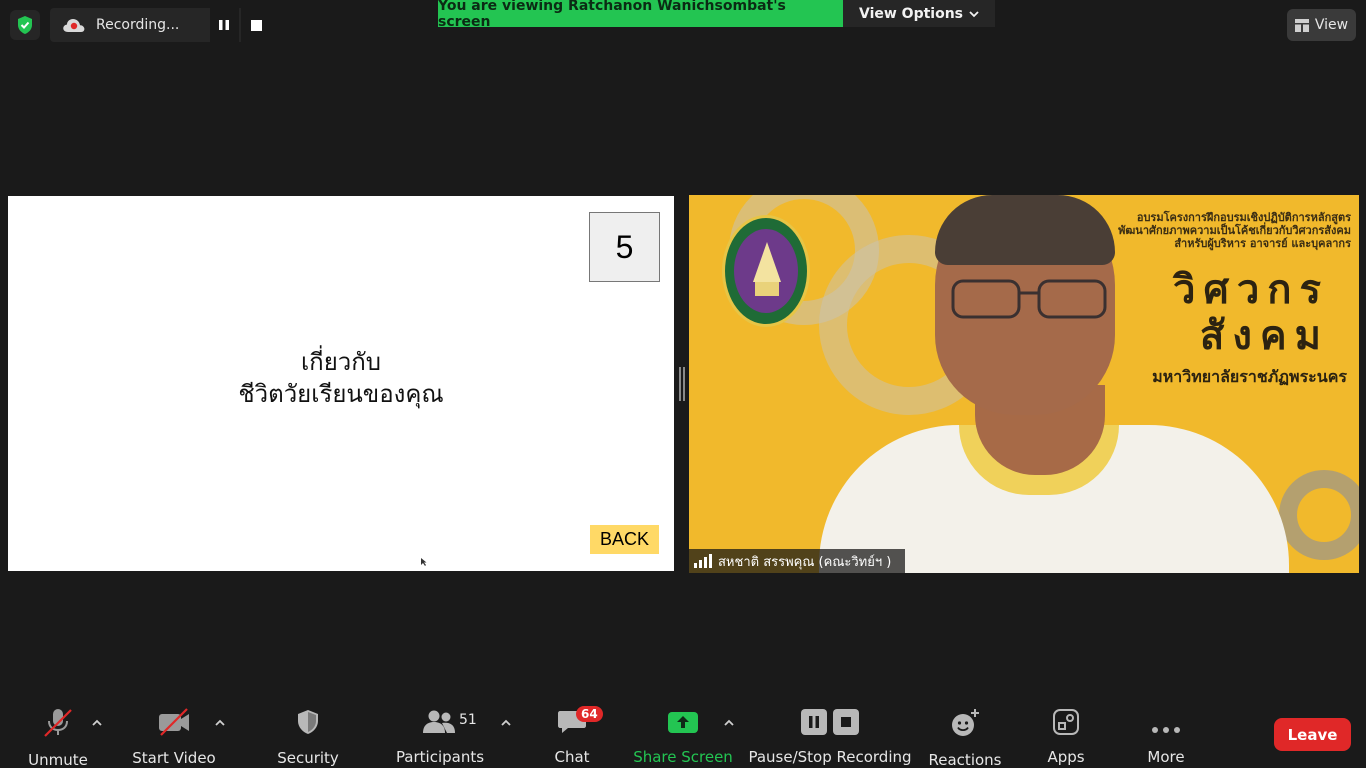 The width and height of the screenshot is (1366, 768). I want to click on reactions-button: Reactions, so click(965, 738).